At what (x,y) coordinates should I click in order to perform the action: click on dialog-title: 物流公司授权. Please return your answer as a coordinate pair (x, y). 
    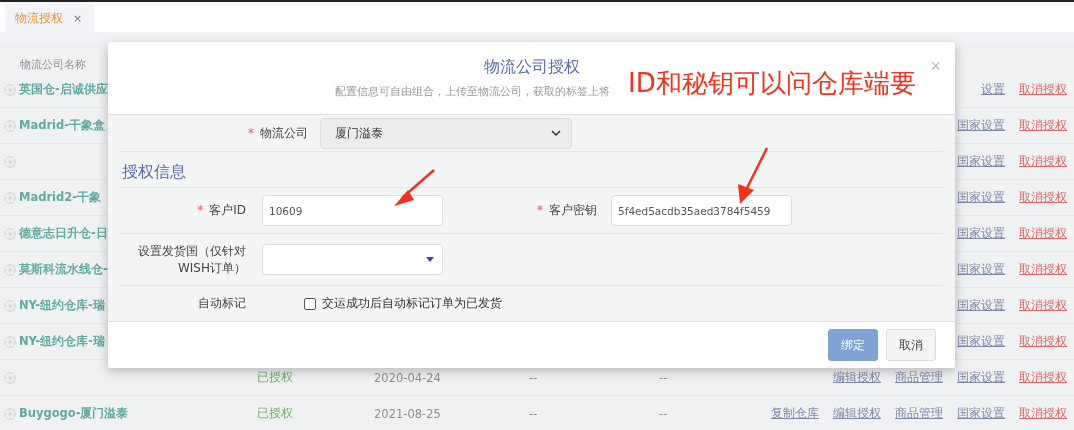
    Looking at the image, I should click on (531, 67).